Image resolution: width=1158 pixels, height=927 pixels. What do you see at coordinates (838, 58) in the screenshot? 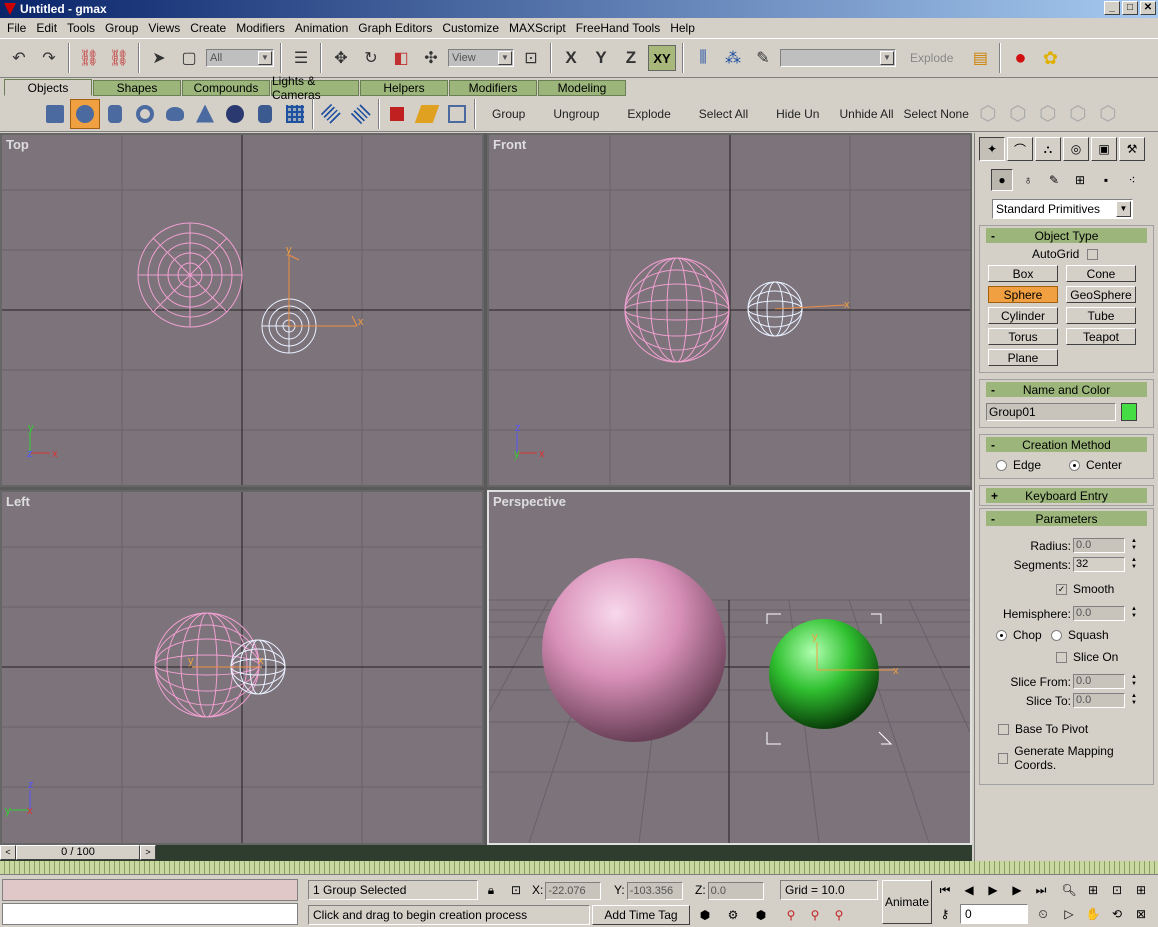
I see `named-selection-dropdown: ▼` at bounding box center [838, 58].